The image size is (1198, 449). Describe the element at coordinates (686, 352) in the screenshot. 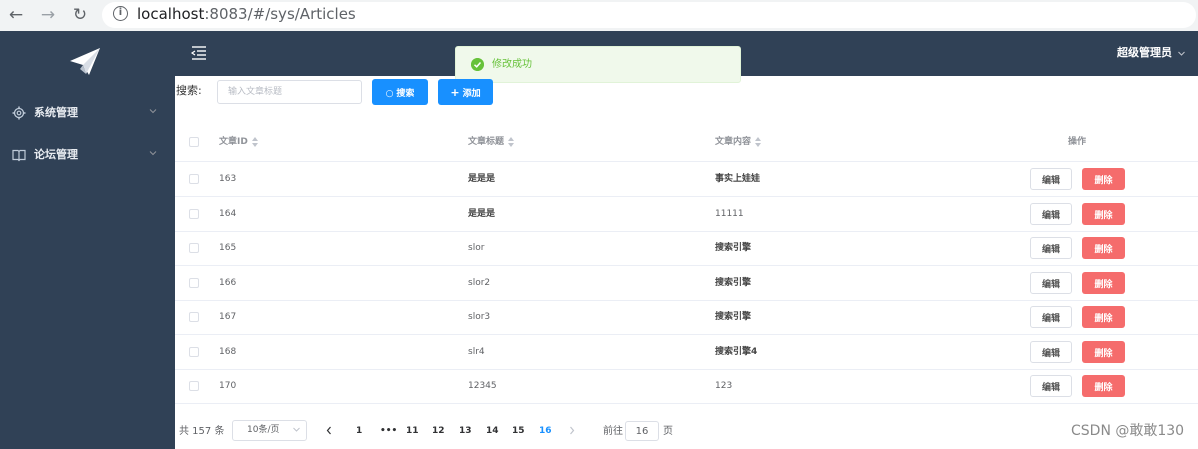

I see `table-row: 168 slr4 搜索引擎4 编辑 删除` at that location.